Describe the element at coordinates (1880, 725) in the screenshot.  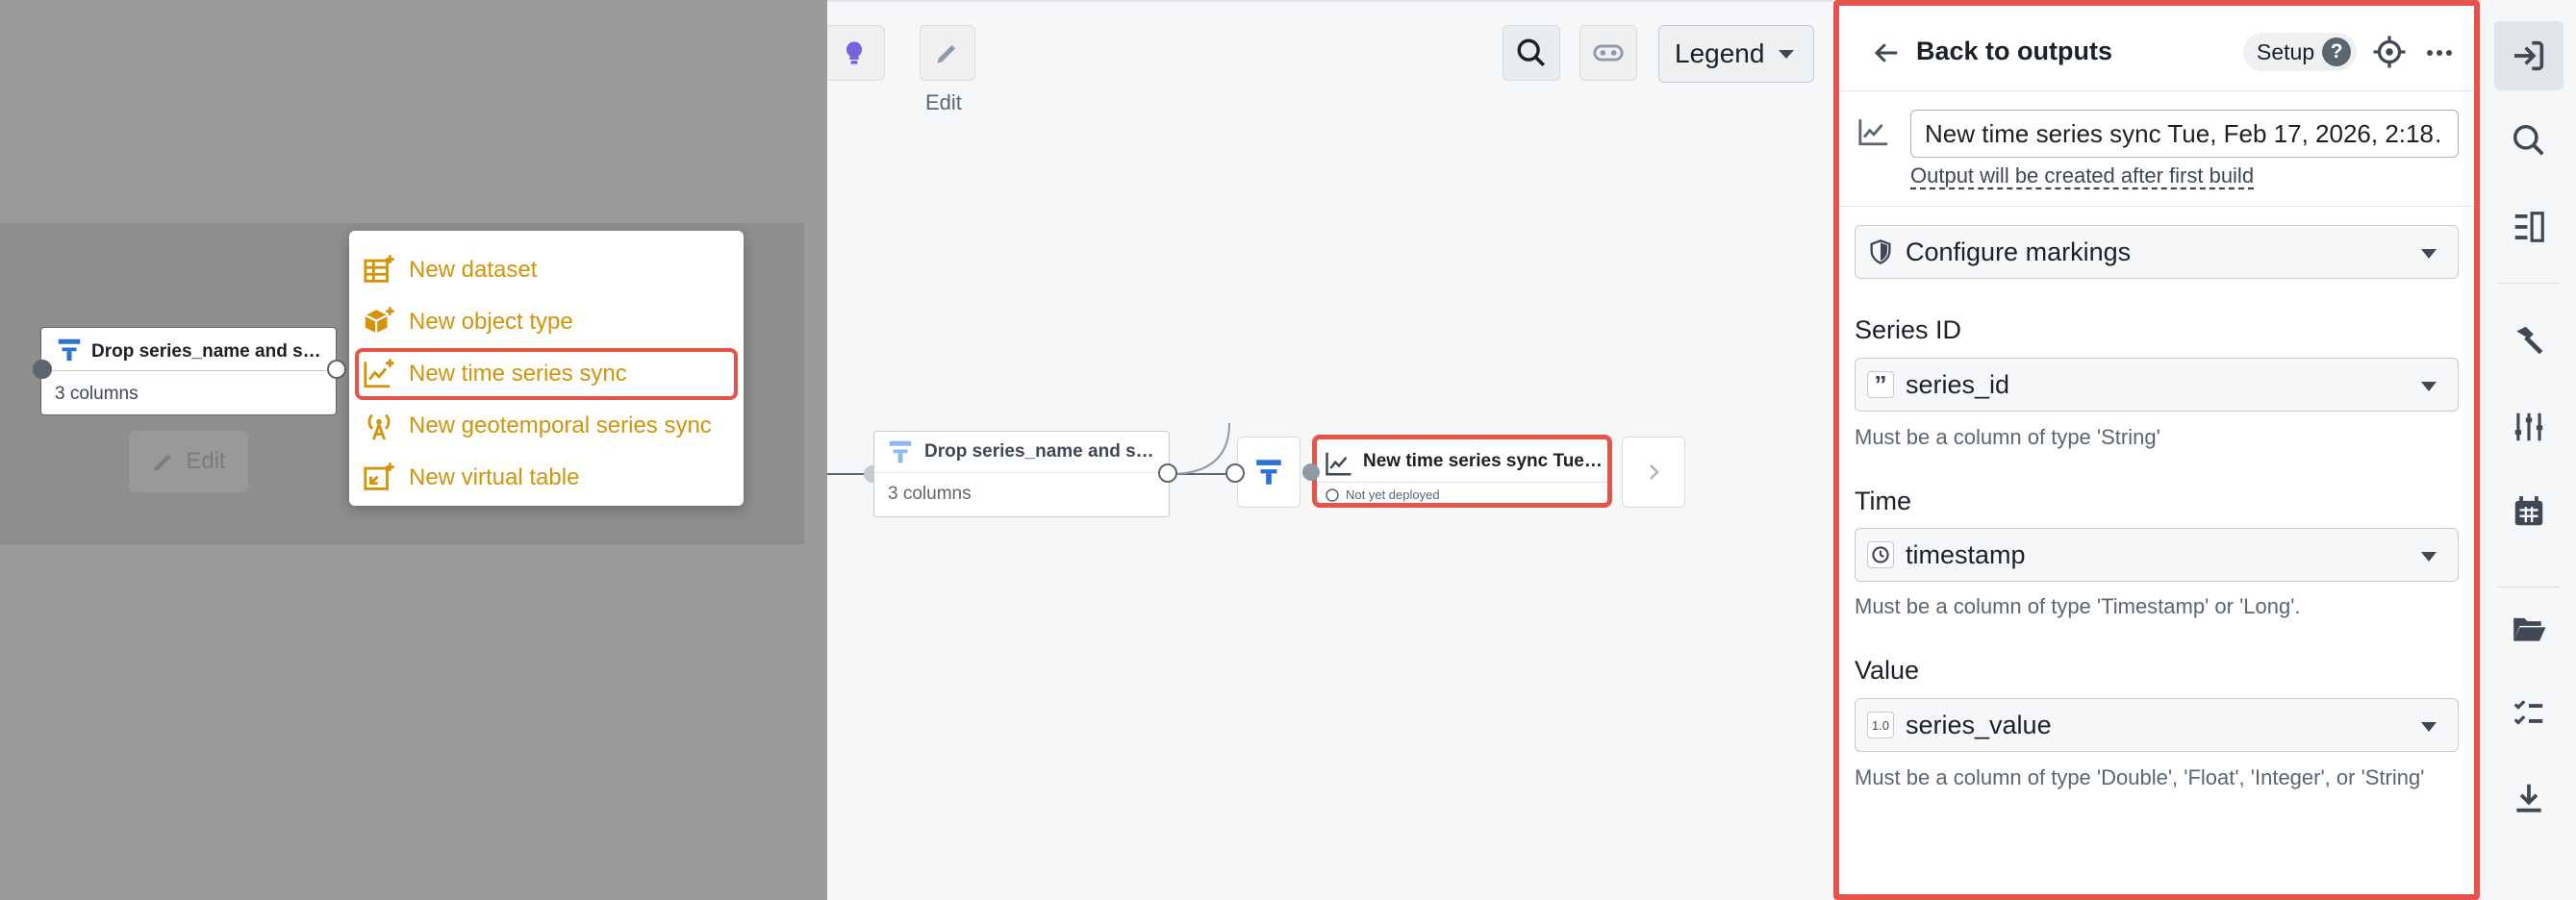
I see `numeric-type-icon: 1.0` at that location.